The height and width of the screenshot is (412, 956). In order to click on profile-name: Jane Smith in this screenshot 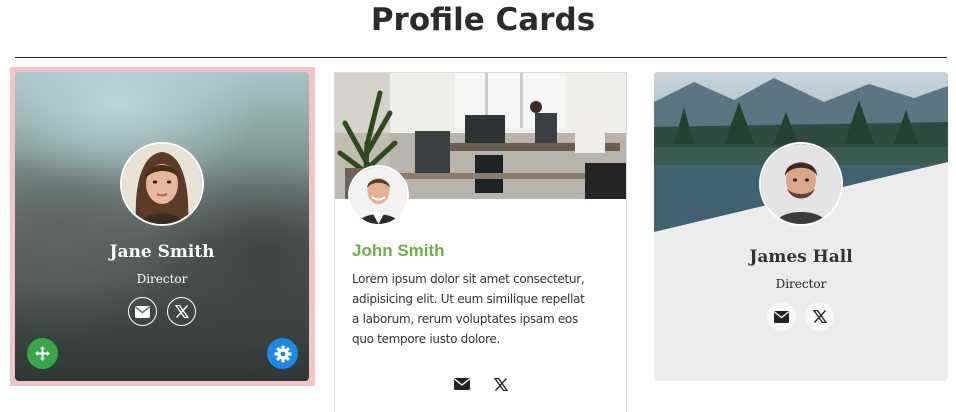, I will do `click(162, 252)`.